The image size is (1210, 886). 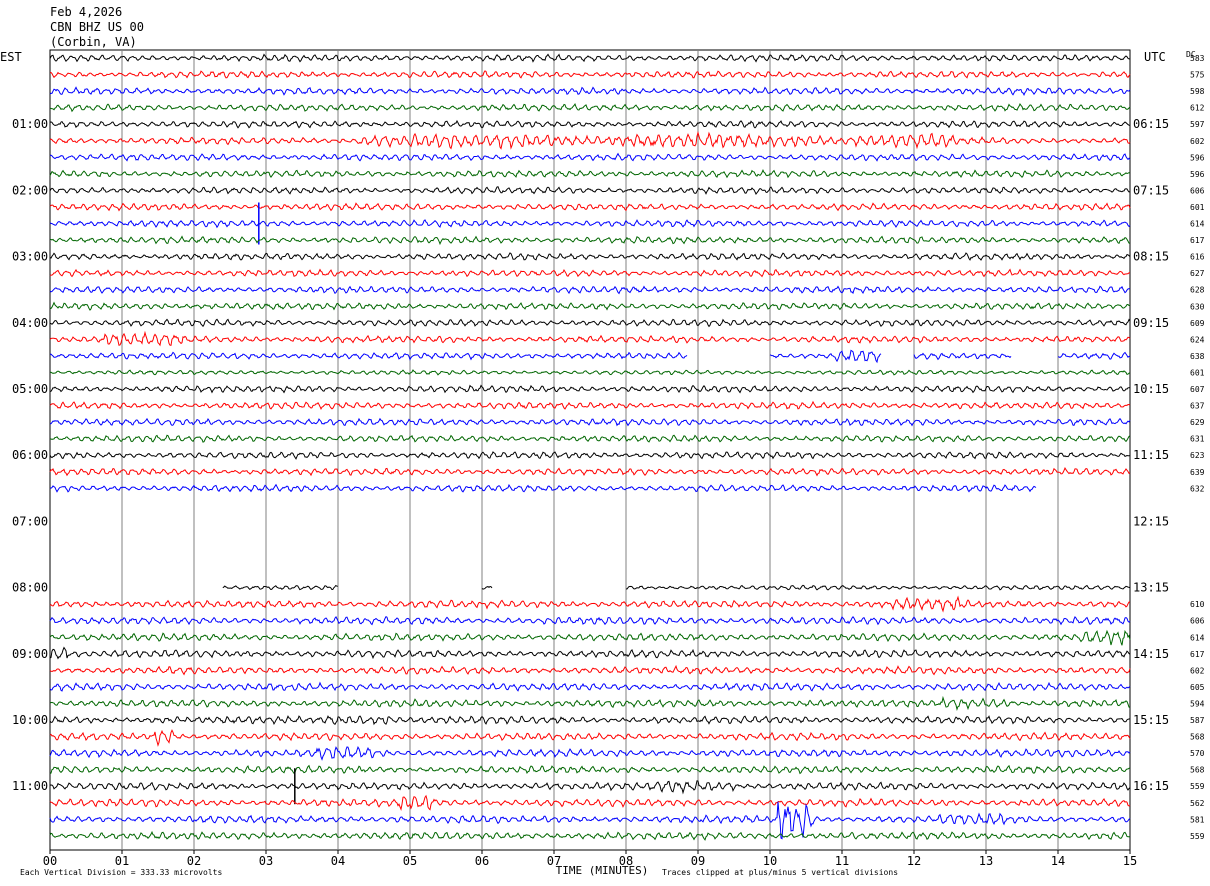 What do you see at coordinates (1197, 108) in the screenshot?
I see `dc-offset-label: 612` at bounding box center [1197, 108].